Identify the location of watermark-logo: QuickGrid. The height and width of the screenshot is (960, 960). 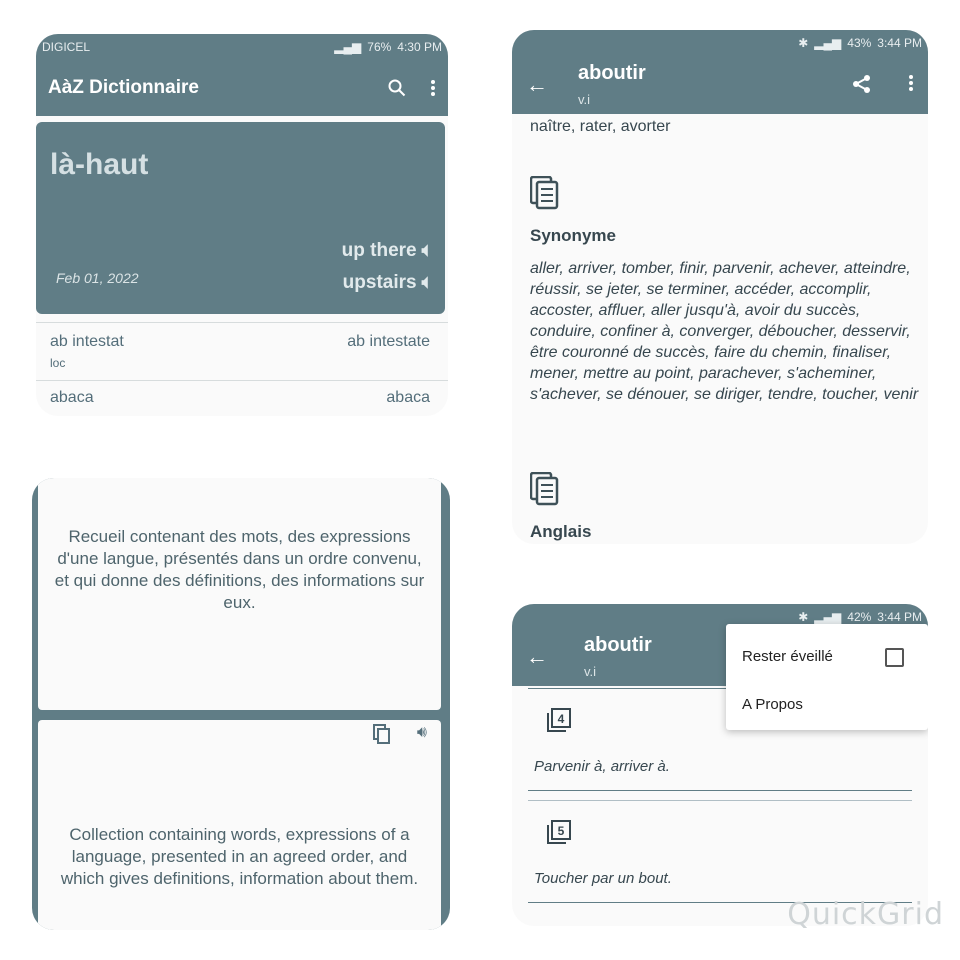
(865, 914).